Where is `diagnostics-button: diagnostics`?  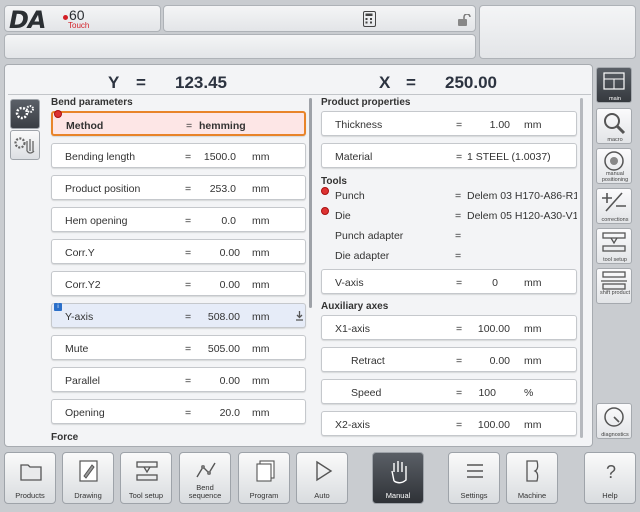 diagnostics-button: diagnostics is located at coordinates (614, 421).